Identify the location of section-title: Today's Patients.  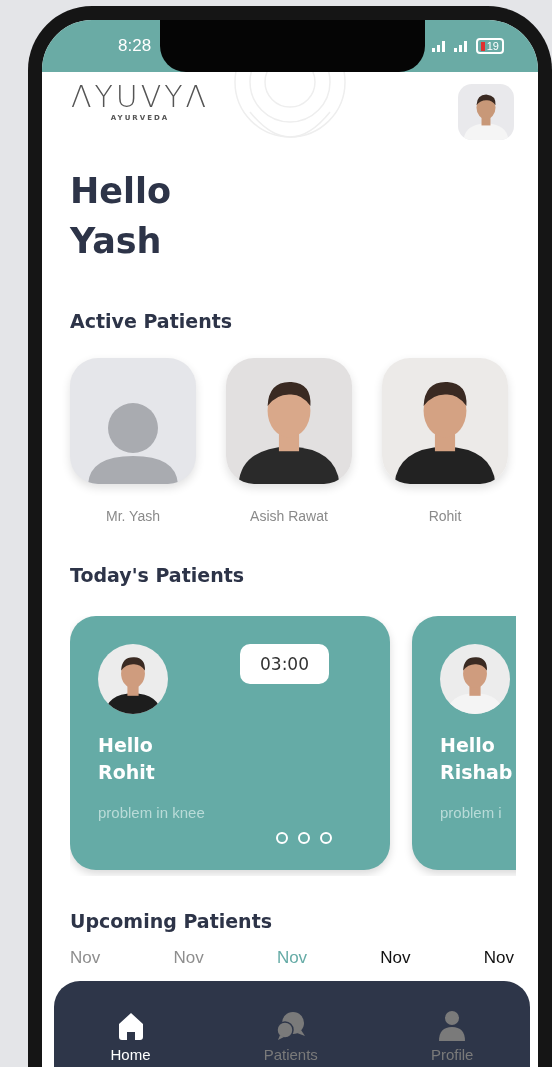
(158, 575).